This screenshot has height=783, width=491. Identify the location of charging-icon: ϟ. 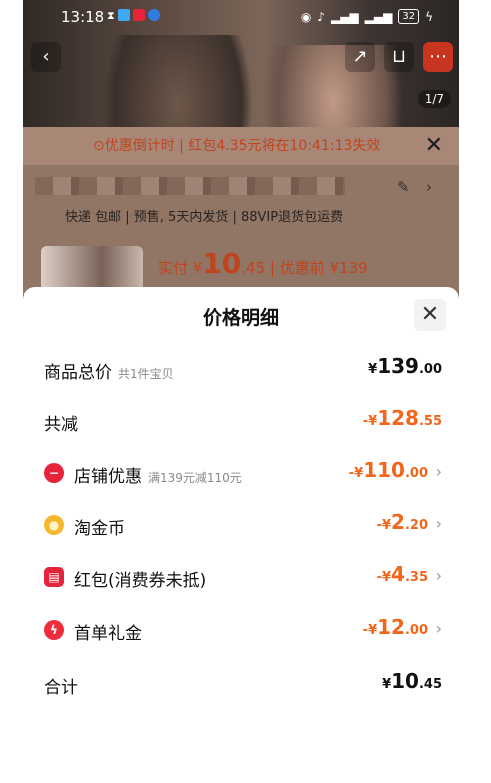
(429, 16).